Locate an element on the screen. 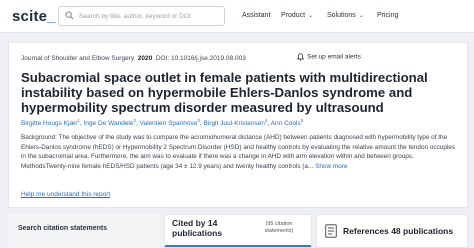  nav-pricing: Pricing is located at coordinates (387, 15).